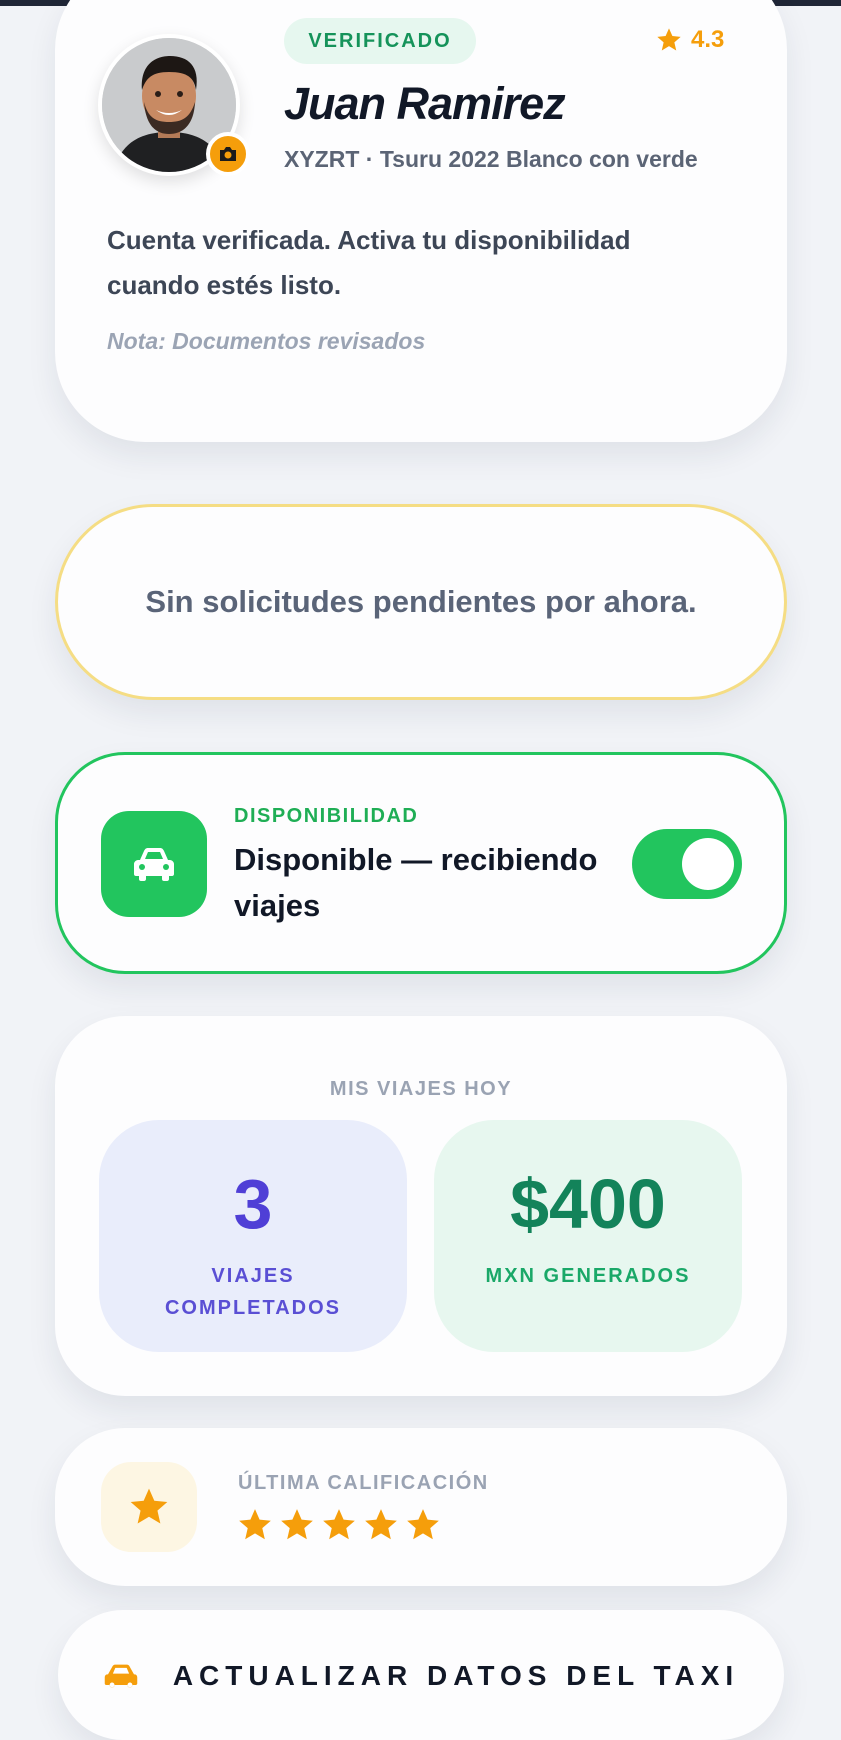 The height and width of the screenshot is (1740, 841). Describe the element at coordinates (689, 40) in the screenshot. I see `driver-rating: 4.3` at that location.